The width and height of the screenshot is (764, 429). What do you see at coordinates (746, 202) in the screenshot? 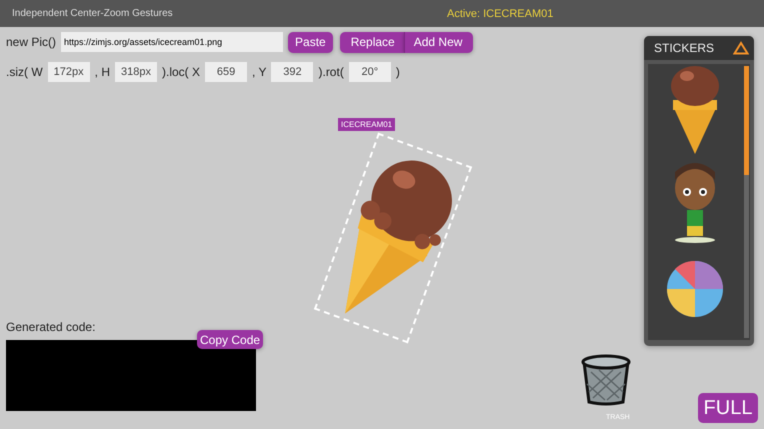
I see `scrollbar` at bounding box center [746, 202].